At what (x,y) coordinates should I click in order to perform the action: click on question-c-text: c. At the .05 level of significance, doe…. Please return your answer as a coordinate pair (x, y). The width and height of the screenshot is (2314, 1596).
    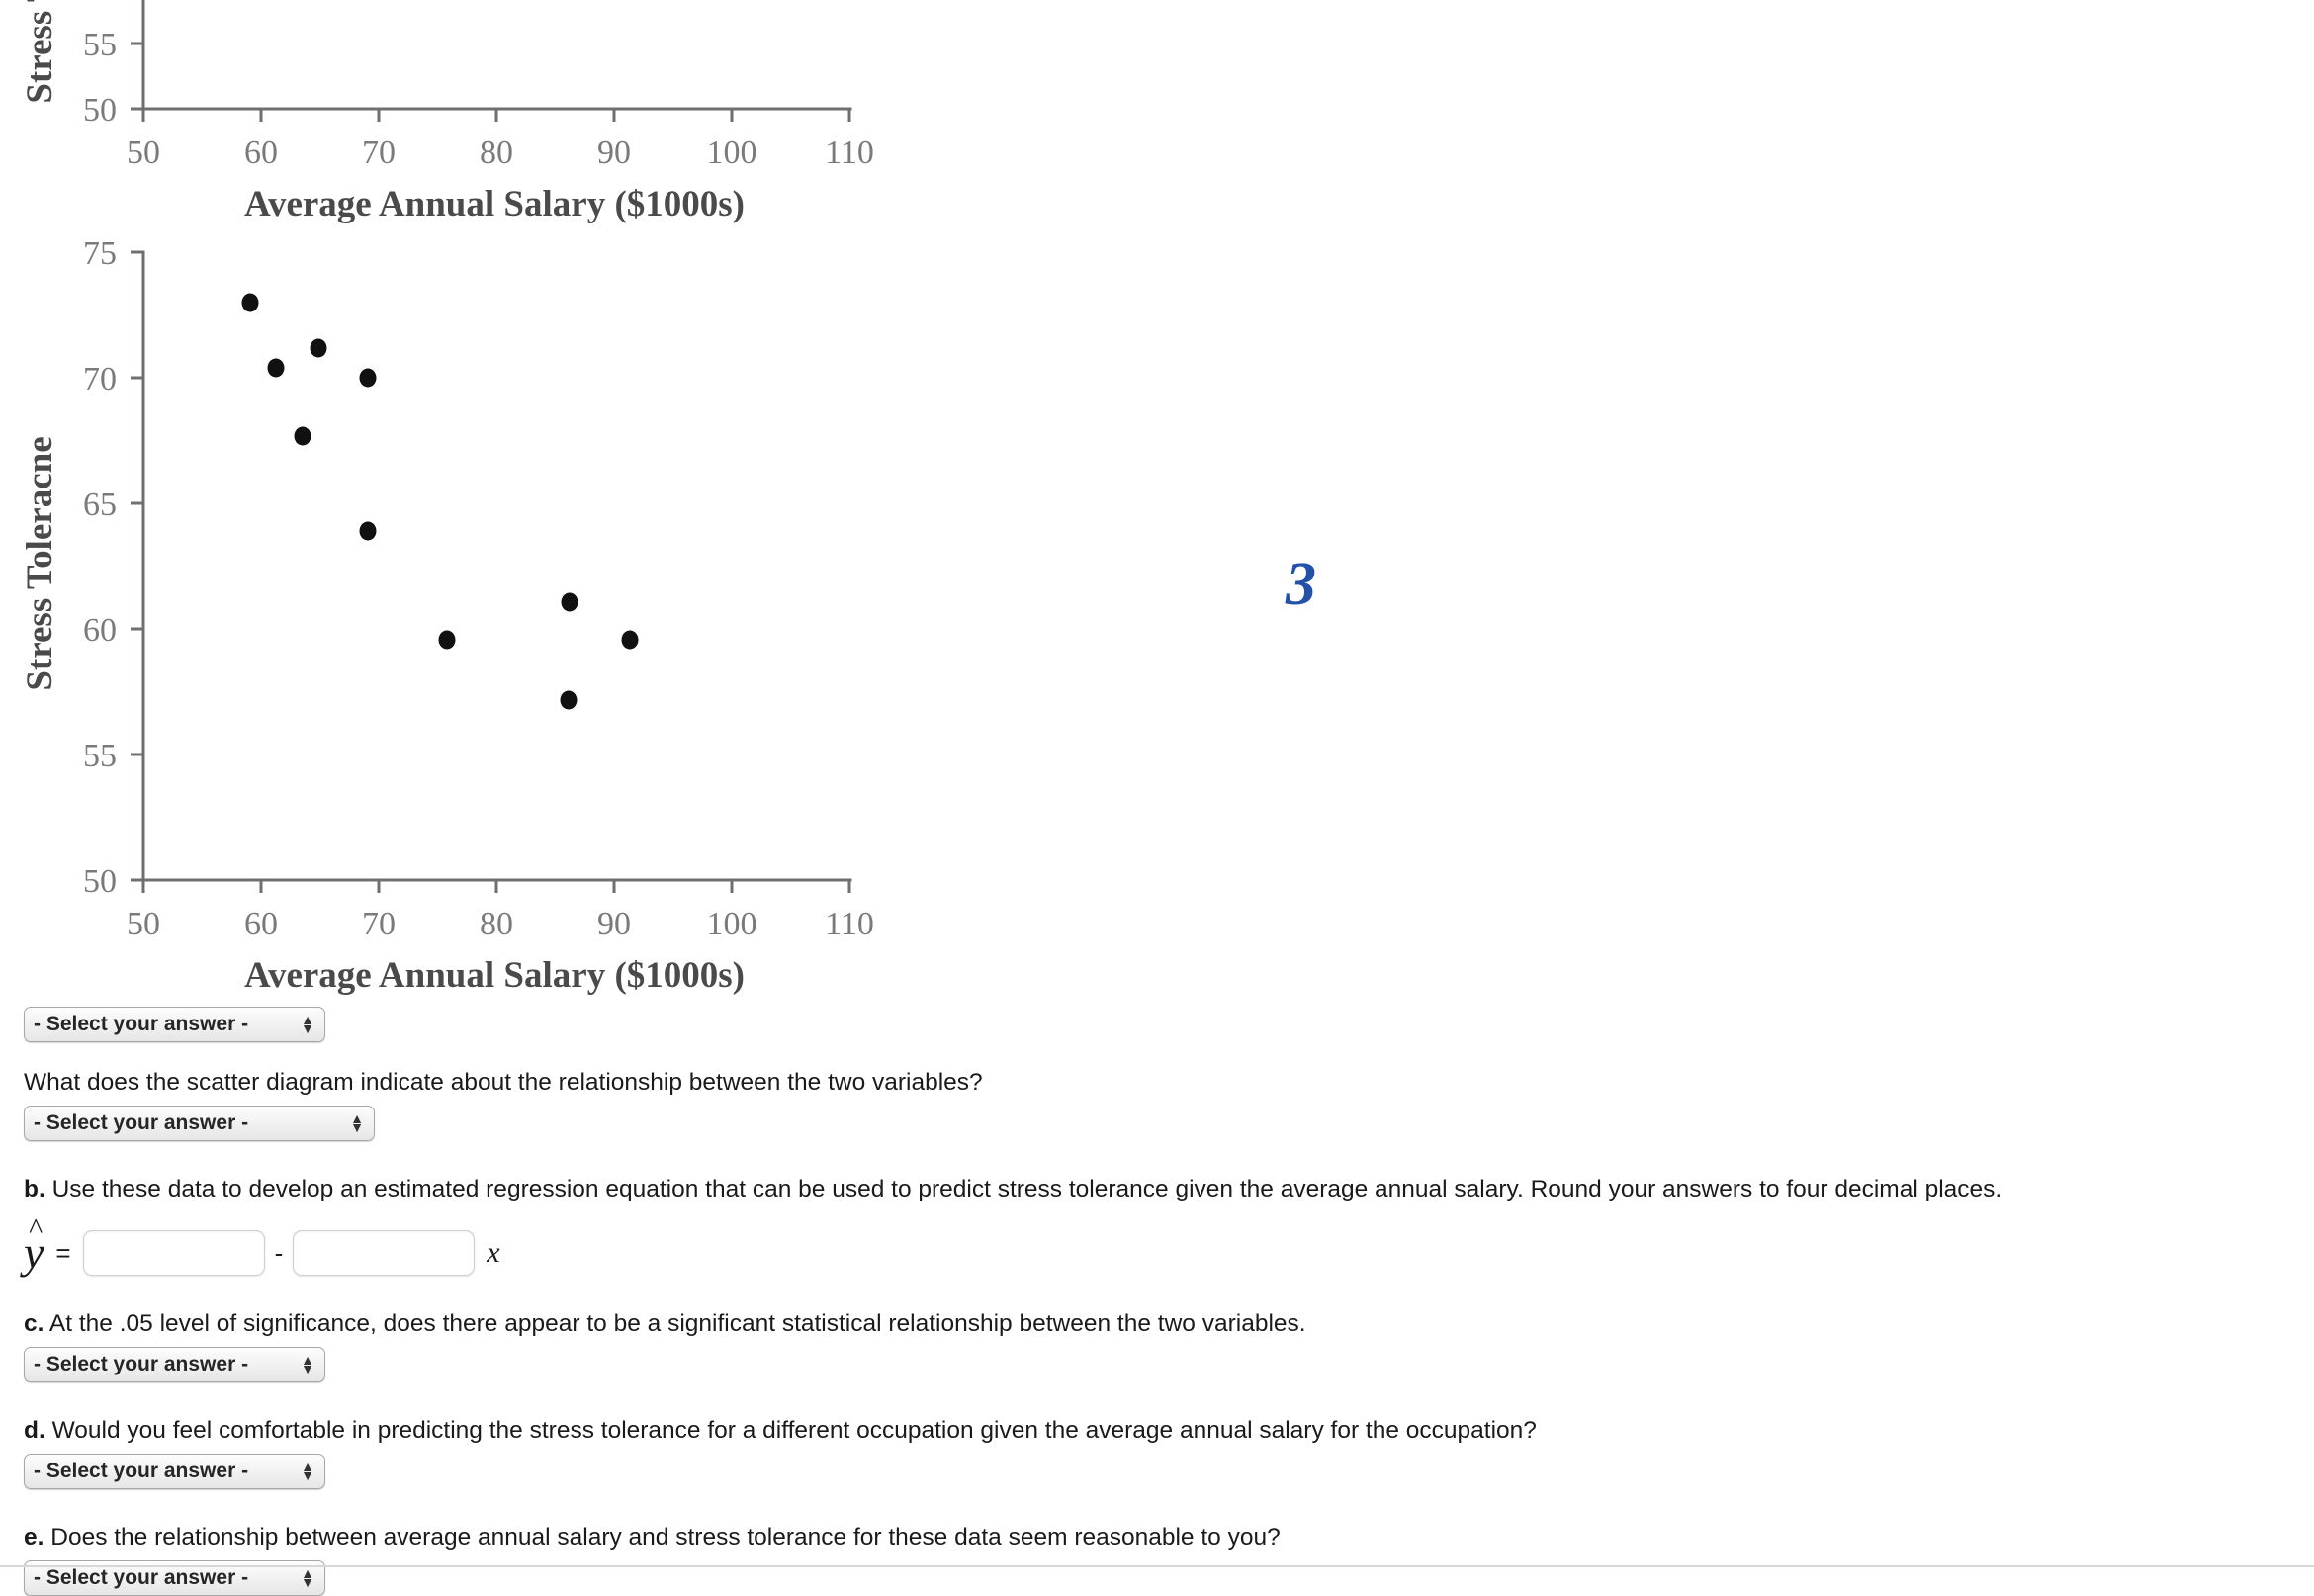
    Looking at the image, I should click on (1157, 1324).